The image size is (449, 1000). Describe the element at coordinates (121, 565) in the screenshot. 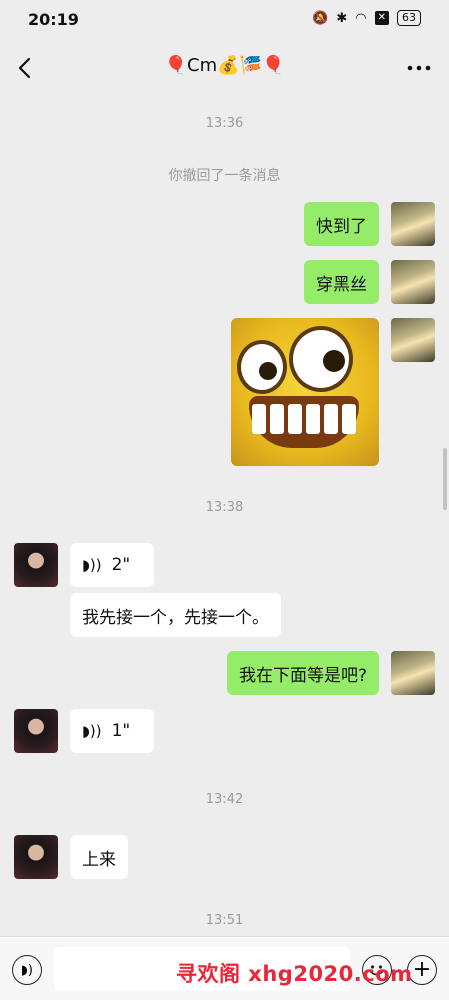

I see `voice-duration: 2"` at that location.